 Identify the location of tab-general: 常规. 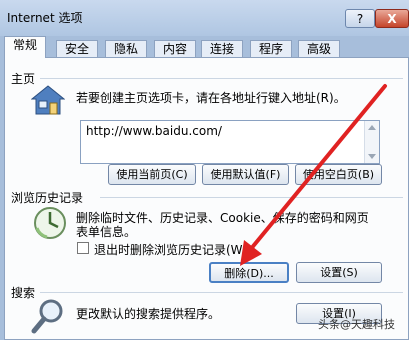
(25, 47).